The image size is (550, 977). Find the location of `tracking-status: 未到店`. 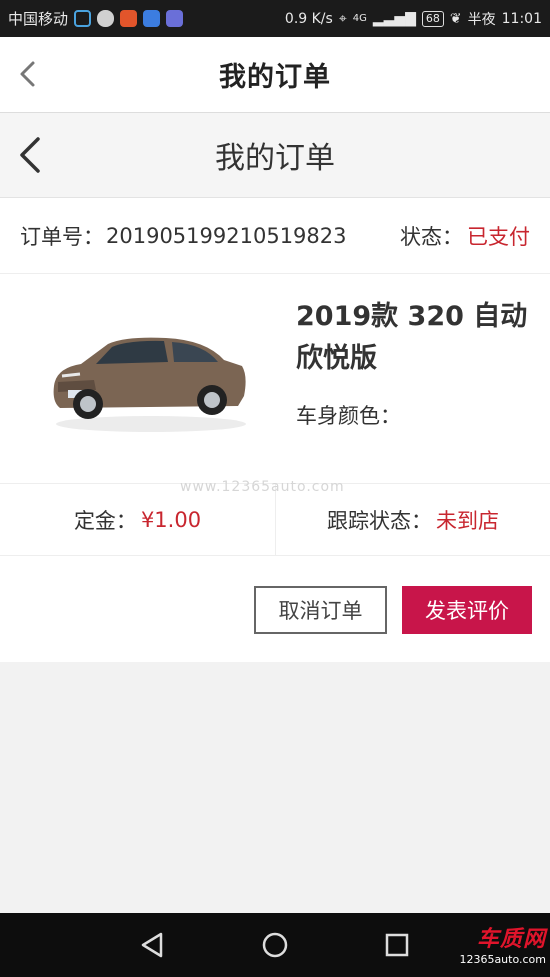

tracking-status: 未到店 is located at coordinates (467, 520).